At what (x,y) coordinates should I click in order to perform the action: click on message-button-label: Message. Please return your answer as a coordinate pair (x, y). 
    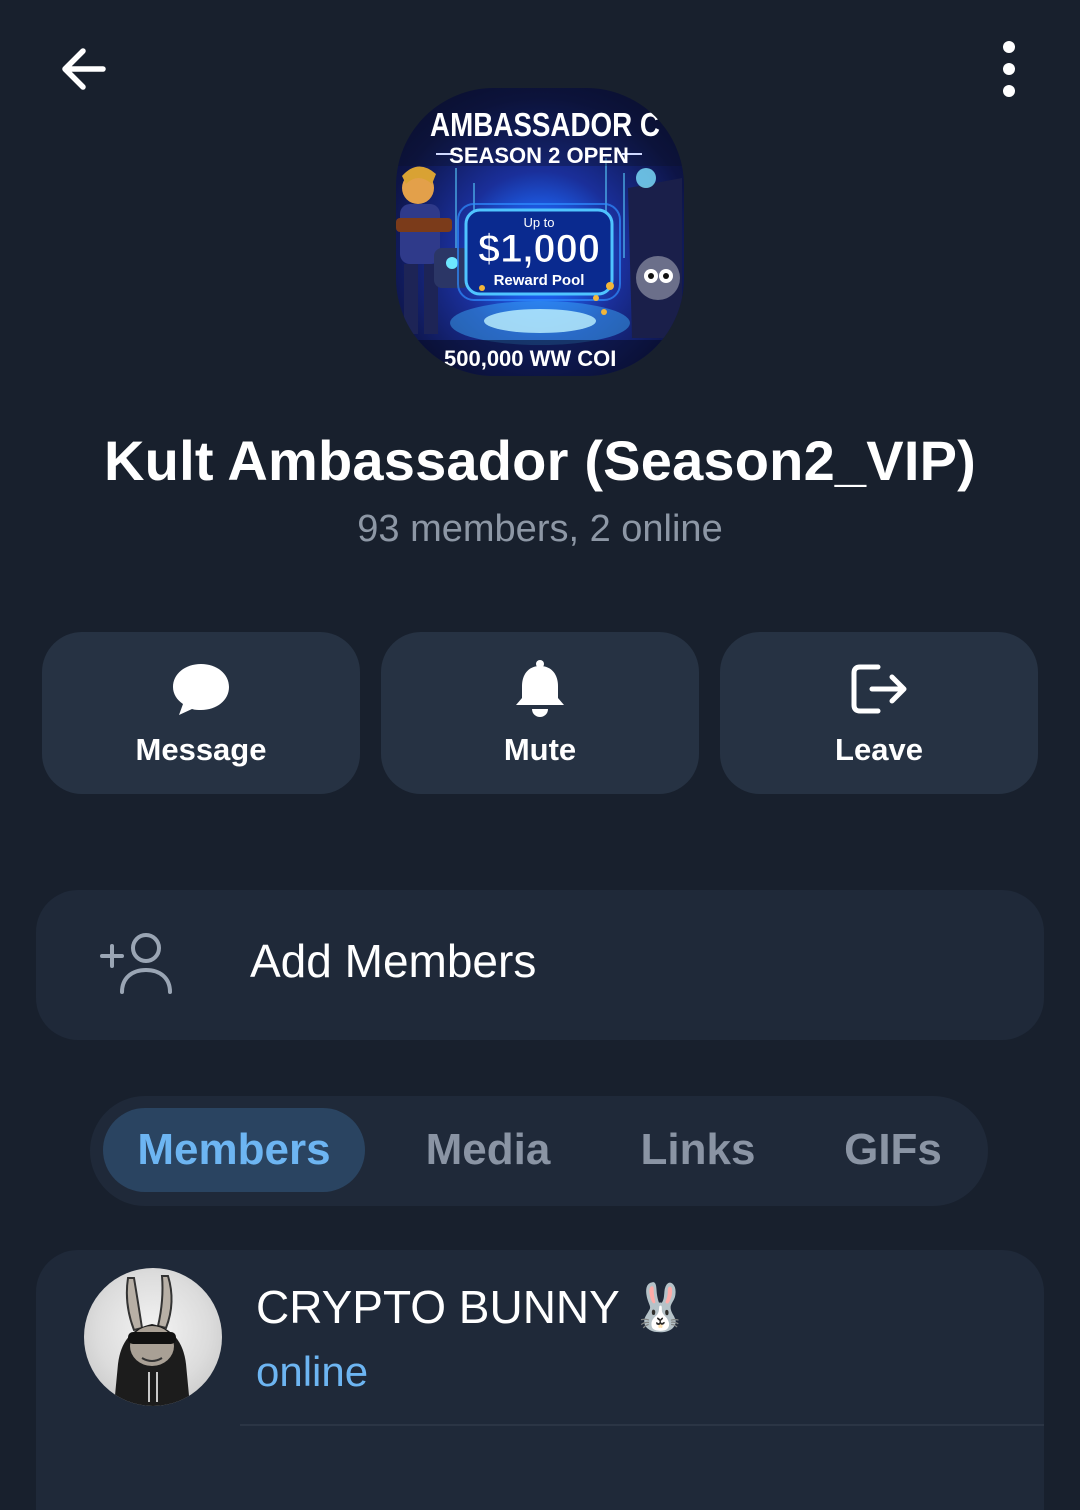
    Looking at the image, I should click on (201, 749).